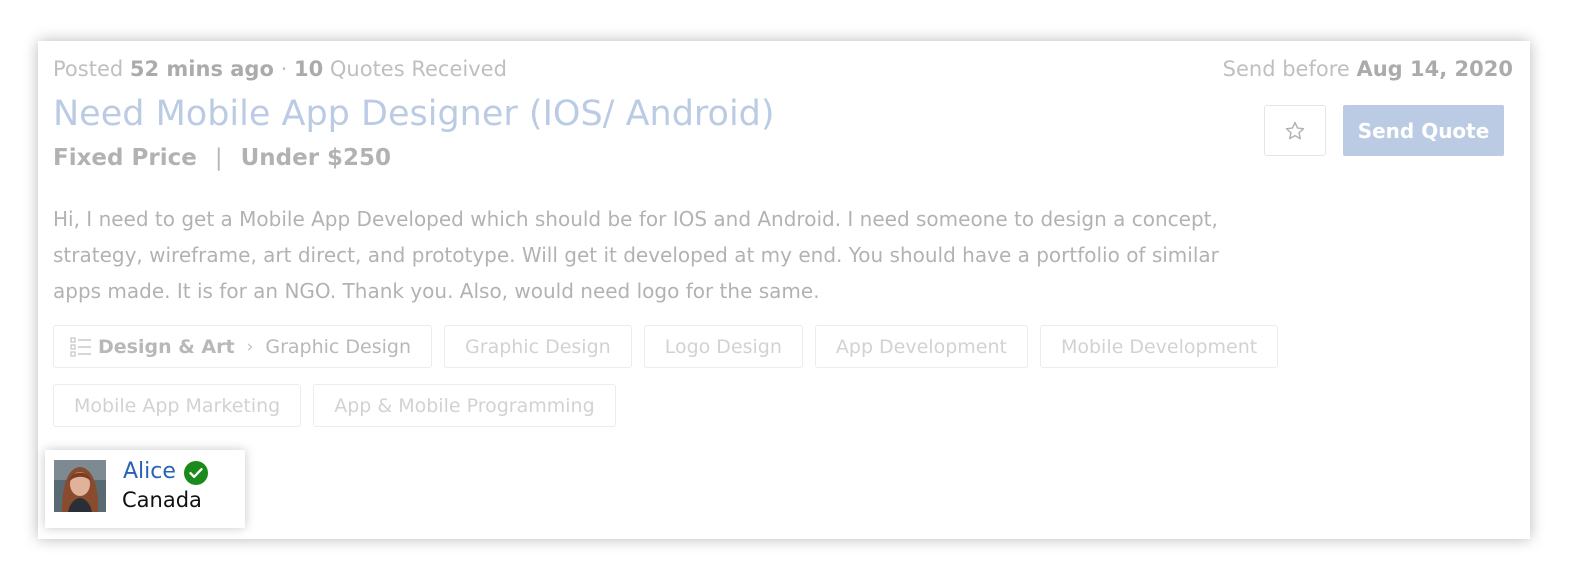 This screenshot has height=577, width=1587. I want to click on job-meta: Posted 52 mins ago · 10 Quotes Received, so click(280, 69).